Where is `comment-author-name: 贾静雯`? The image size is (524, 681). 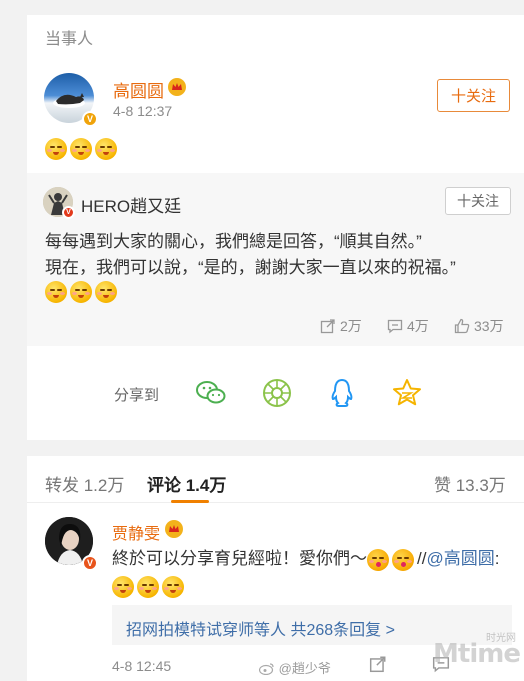 comment-author-name: 贾静雯 is located at coordinates (136, 532).